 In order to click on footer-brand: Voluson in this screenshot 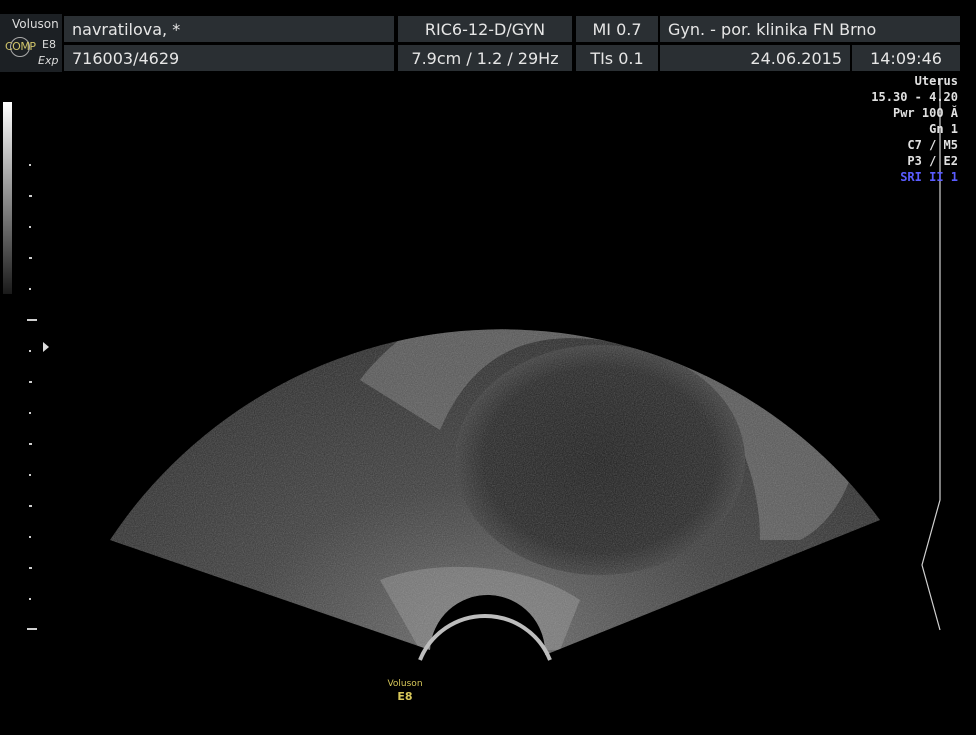, I will do `click(405, 684)`.